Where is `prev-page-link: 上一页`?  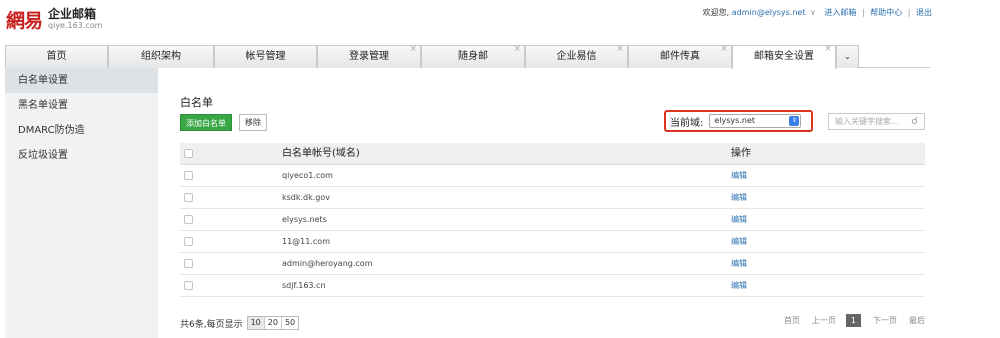
prev-page-link: 上一页 is located at coordinates (824, 320).